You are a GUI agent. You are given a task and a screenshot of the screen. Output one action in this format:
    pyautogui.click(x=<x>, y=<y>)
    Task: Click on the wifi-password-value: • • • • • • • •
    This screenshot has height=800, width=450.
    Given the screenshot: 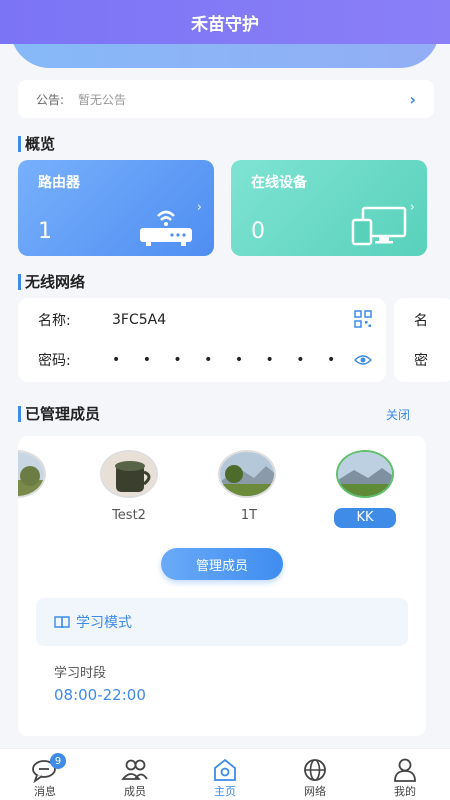 What is the action you would take?
    pyautogui.click(x=228, y=360)
    